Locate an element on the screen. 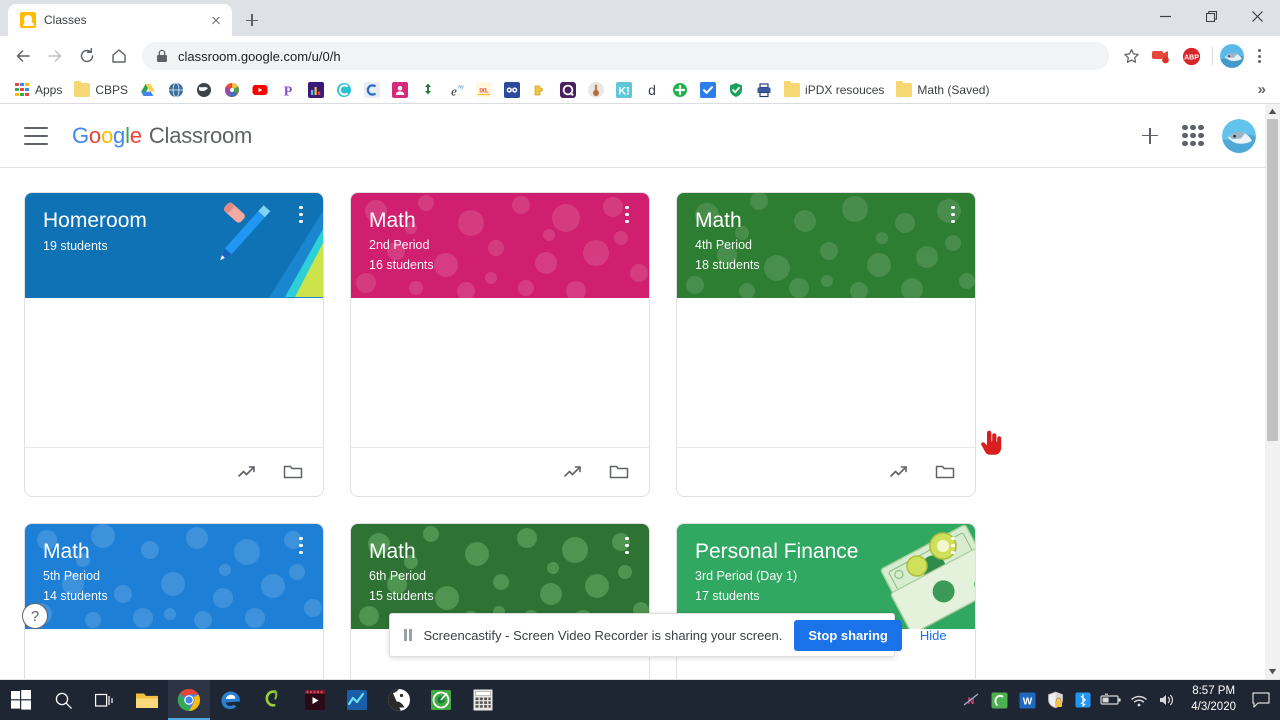  wifi-icon is located at coordinates (1139, 700).